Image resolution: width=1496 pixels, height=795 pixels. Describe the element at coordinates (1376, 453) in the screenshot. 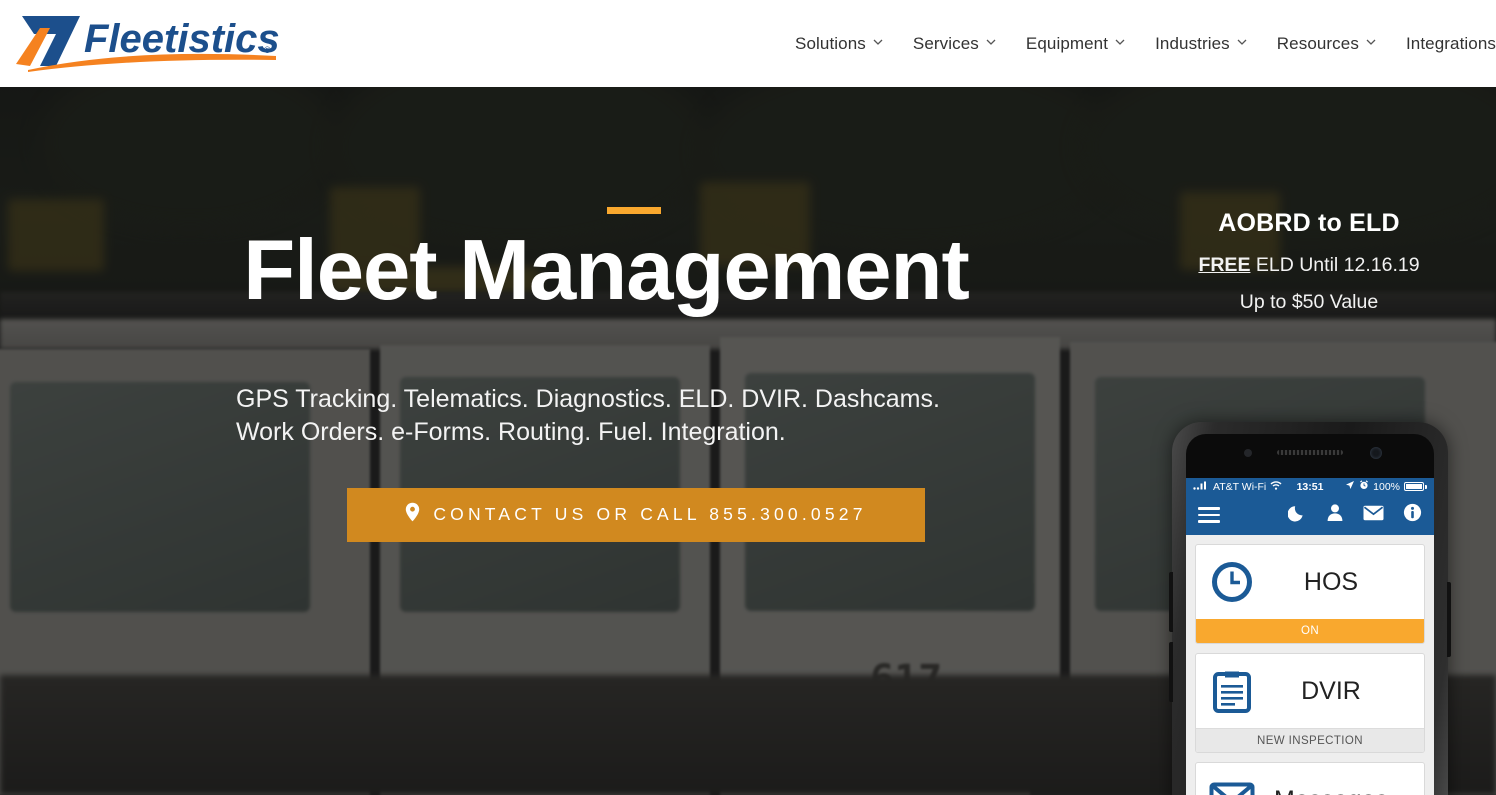

I see `front-camera-icon` at that location.